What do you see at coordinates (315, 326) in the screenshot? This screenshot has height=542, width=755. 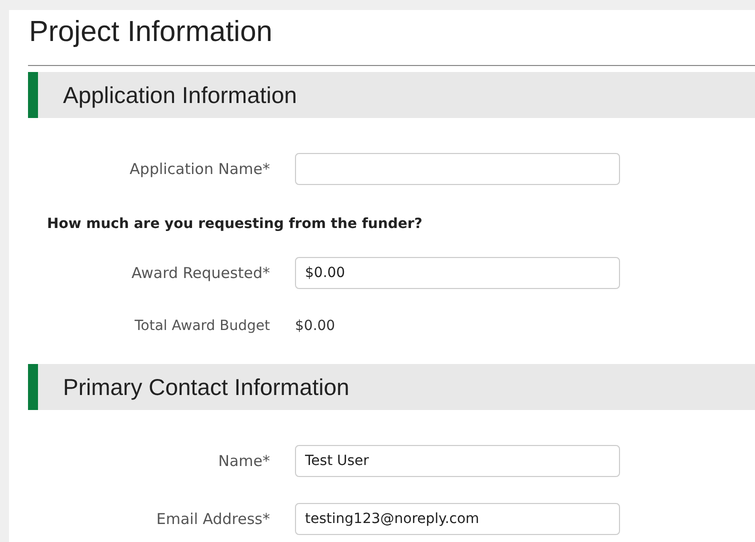 I see `field-value: $0.00` at bounding box center [315, 326].